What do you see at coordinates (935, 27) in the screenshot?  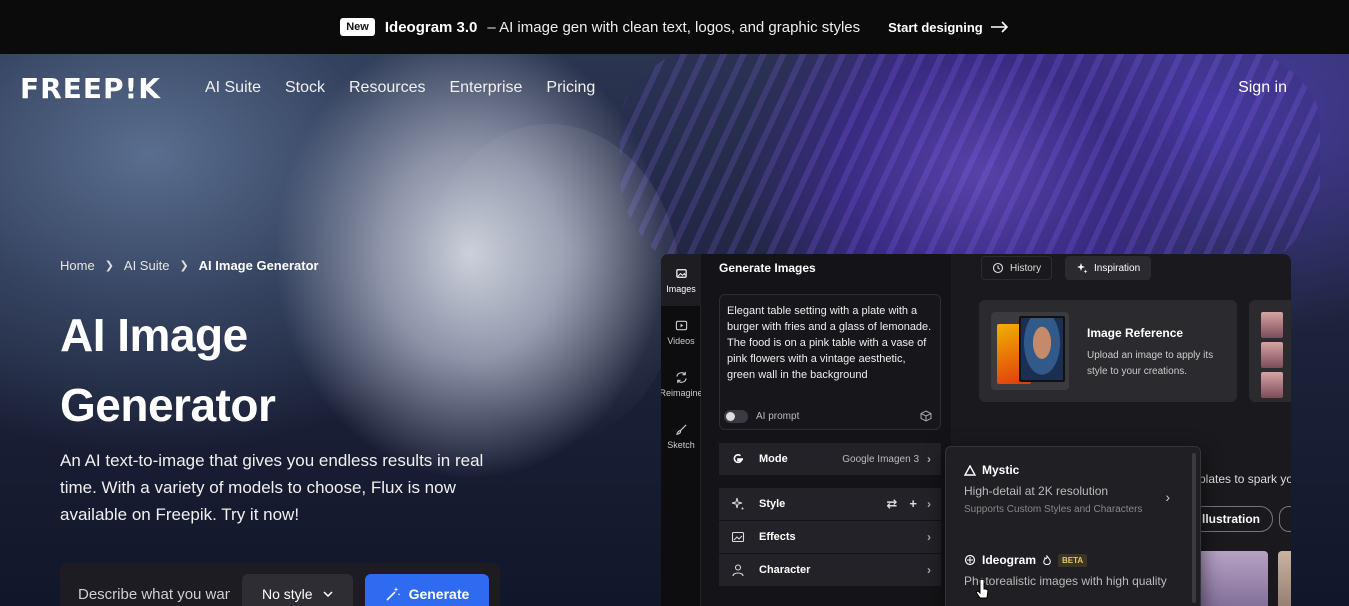 I see `start-designing-label: Start designing` at bounding box center [935, 27].